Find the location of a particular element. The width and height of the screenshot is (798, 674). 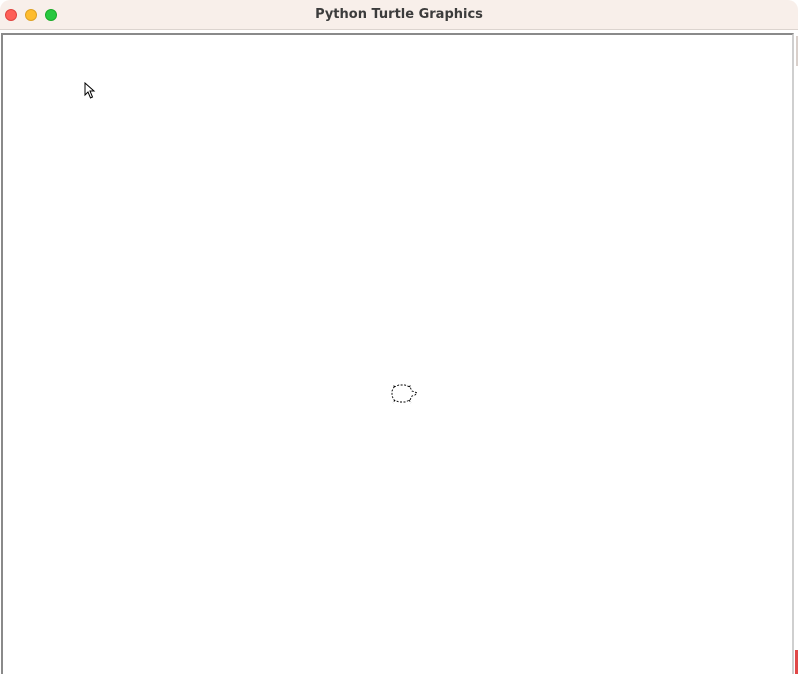

pointer-cursor-icon is located at coordinates (90, 90).